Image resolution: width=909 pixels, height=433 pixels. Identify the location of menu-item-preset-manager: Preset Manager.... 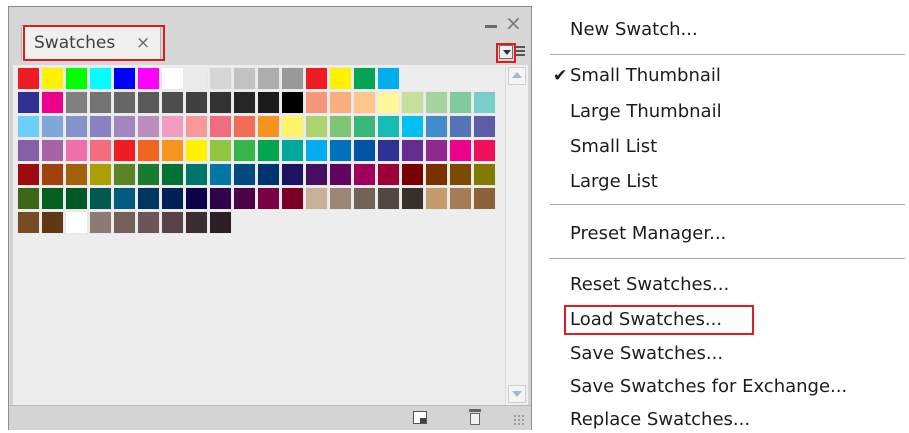
(648, 233).